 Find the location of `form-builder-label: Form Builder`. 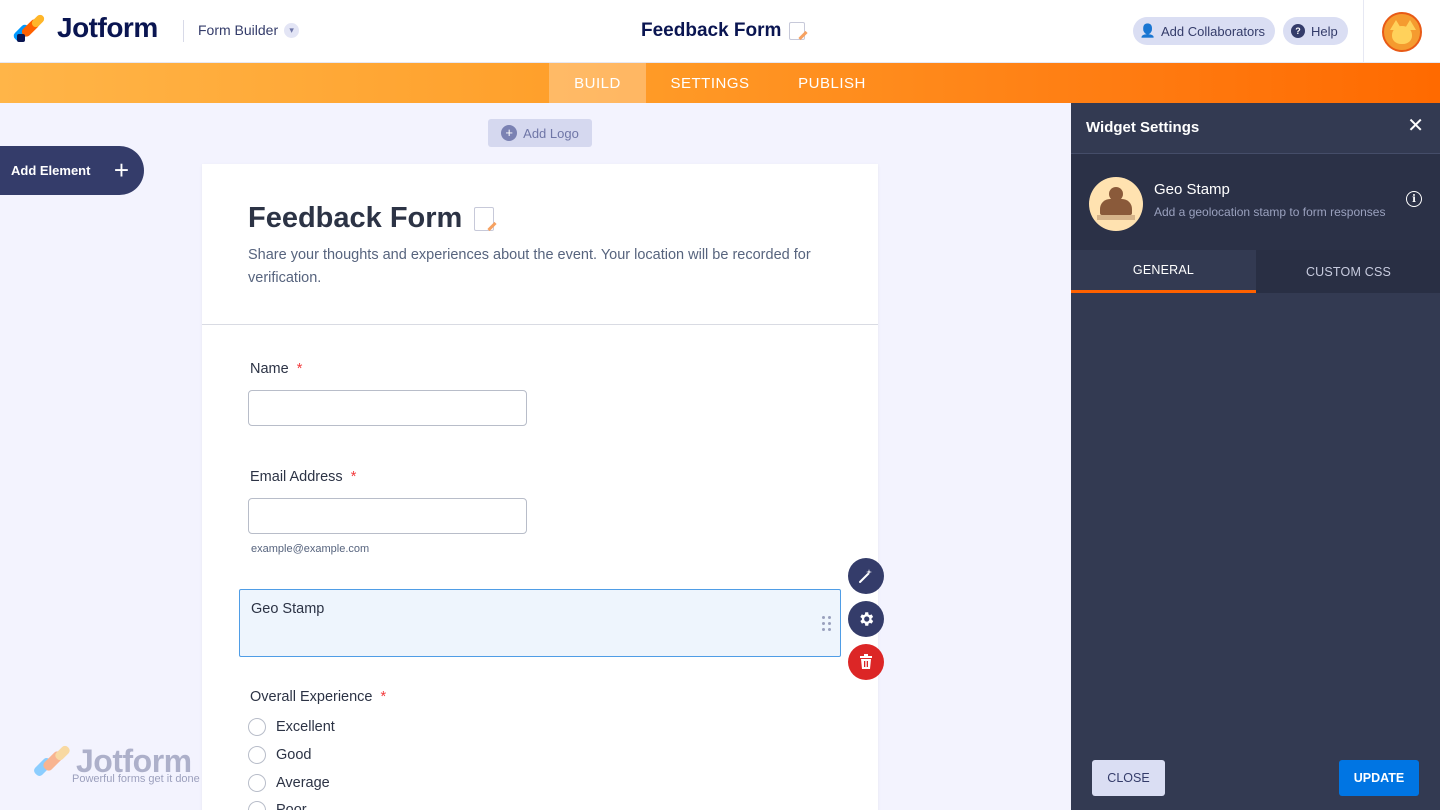

form-builder-label: Form Builder is located at coordinates (238, 30).